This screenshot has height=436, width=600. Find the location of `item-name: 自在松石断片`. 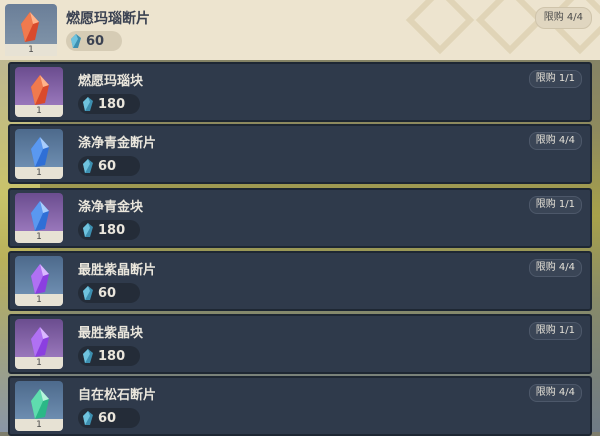

item-name: 自在松石断片 is located at coordinates (117, 395).